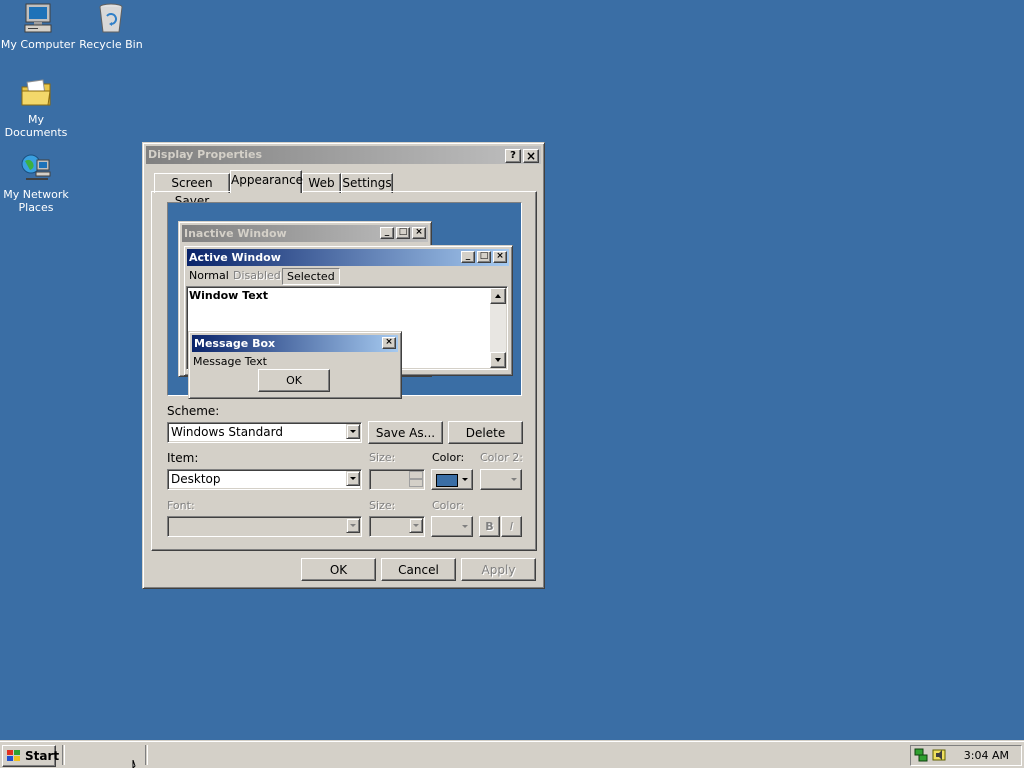 This screenshot has height=768, width=1024. Describe the element at coordinates (397, 526) in the screenshot. I see `font-size-dropdown` at that location.